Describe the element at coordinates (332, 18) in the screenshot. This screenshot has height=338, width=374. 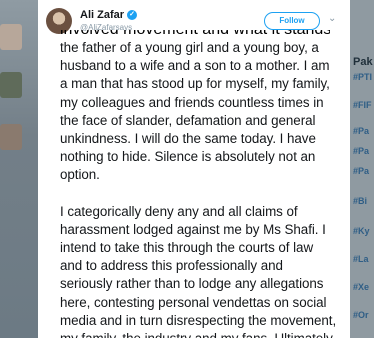
I see `chevron-down-icon: ⌄` at that location.